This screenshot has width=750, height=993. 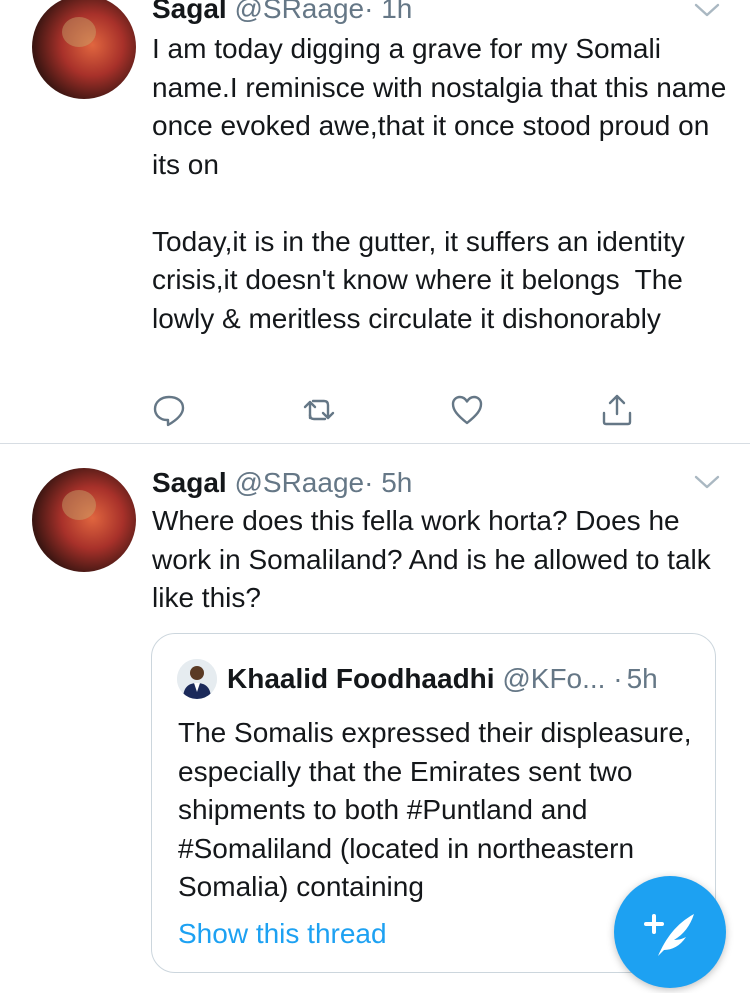 I want to click on tweet-header: Sagal @SRaage· 1h, so click(x=282, y=13).